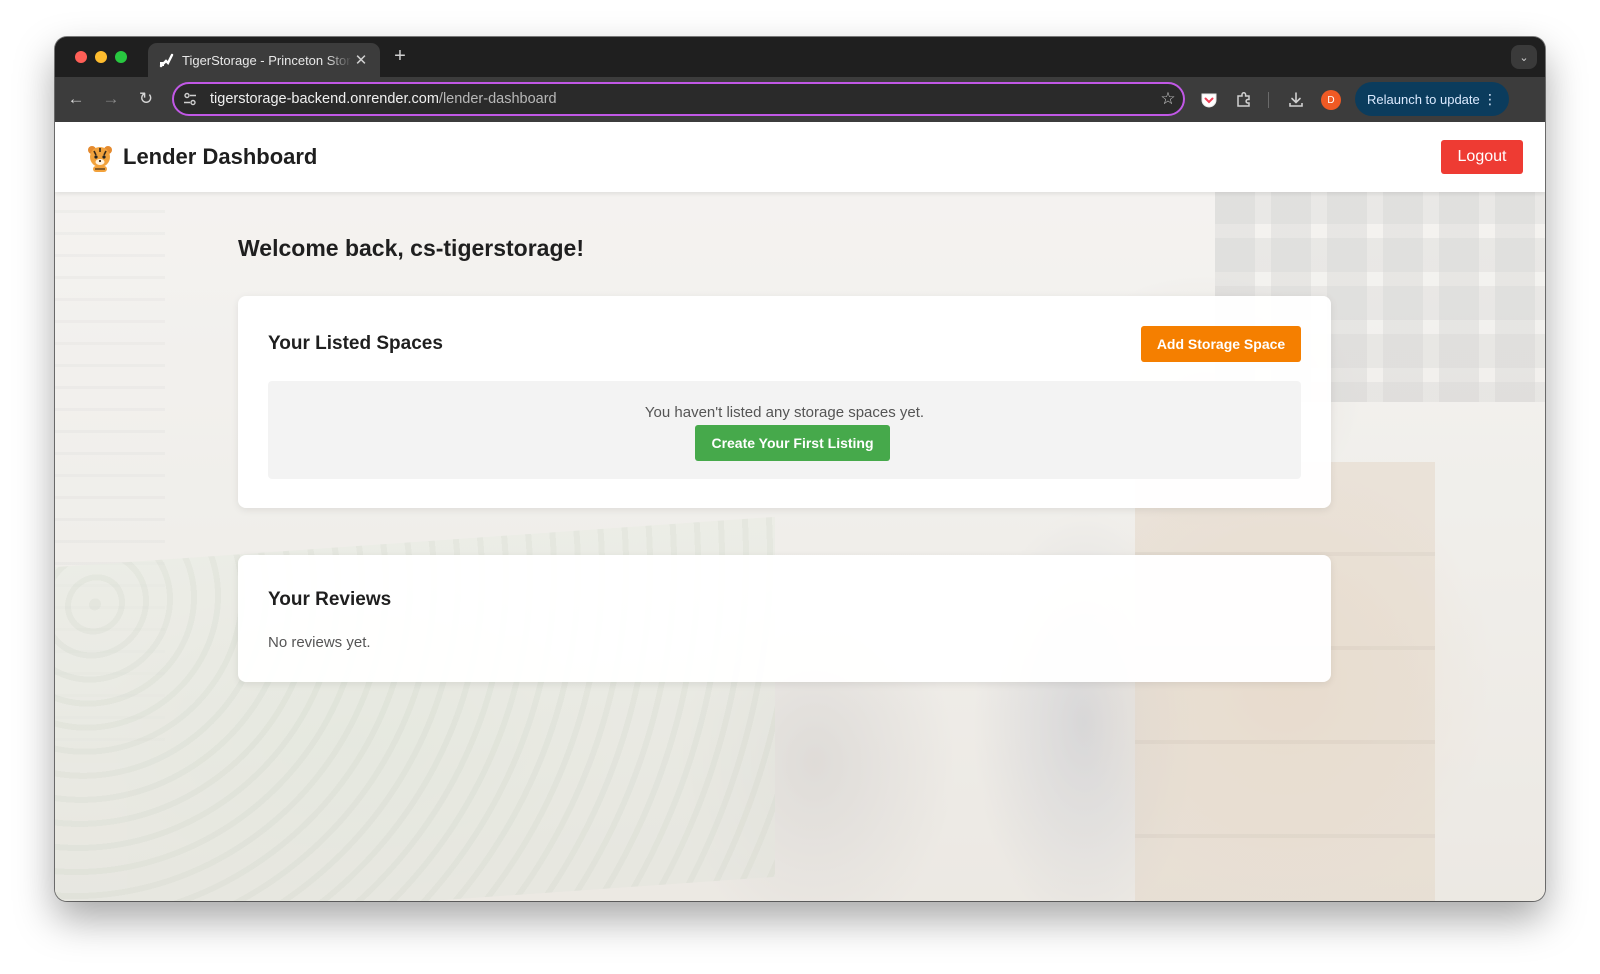 The width and height of the screenshot is (1600, 974). I want to click on listed-spaces-title: Your Listed Spaces, so click(355, 343).